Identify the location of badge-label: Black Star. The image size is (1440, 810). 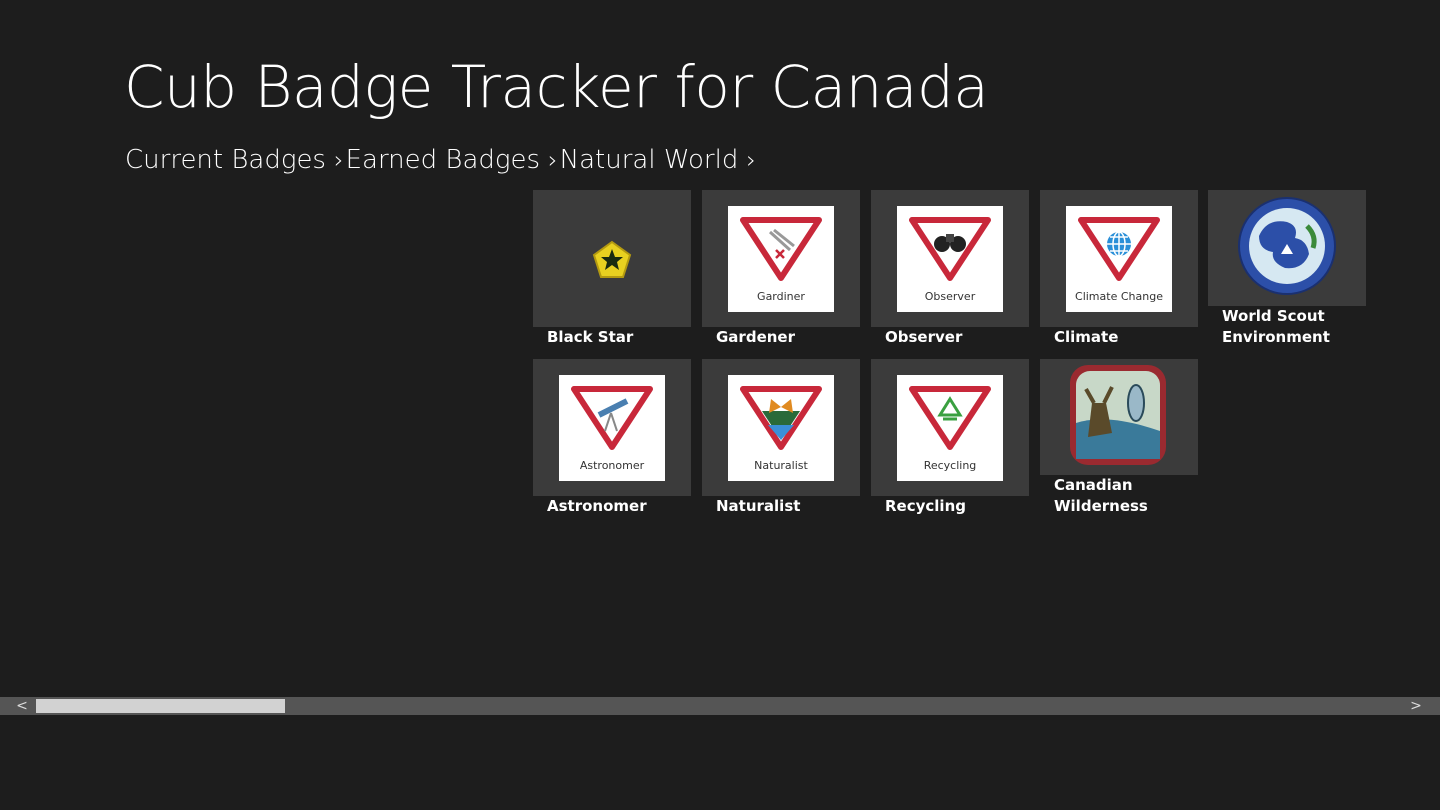
(612, 337).